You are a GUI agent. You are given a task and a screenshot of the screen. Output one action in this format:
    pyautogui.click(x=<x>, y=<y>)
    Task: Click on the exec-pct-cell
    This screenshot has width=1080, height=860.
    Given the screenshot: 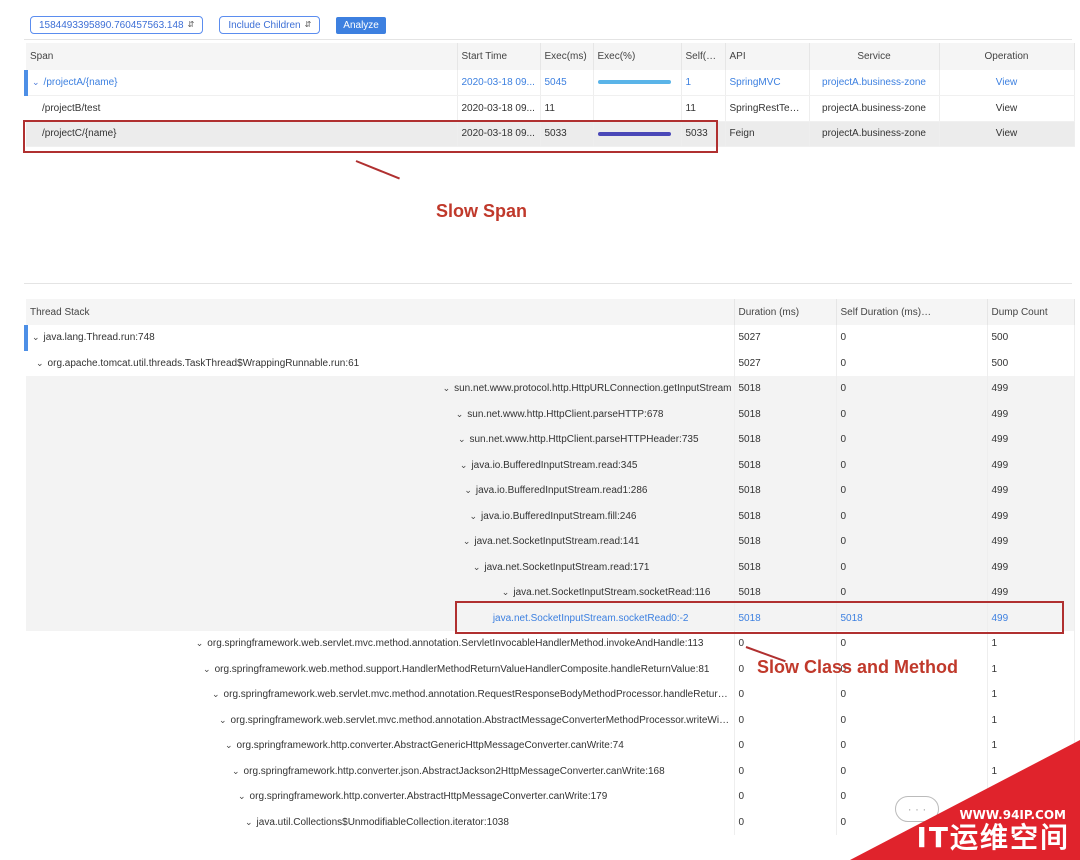 What is the action you would take?
    pyautogui.click(x=637, y=108)
    